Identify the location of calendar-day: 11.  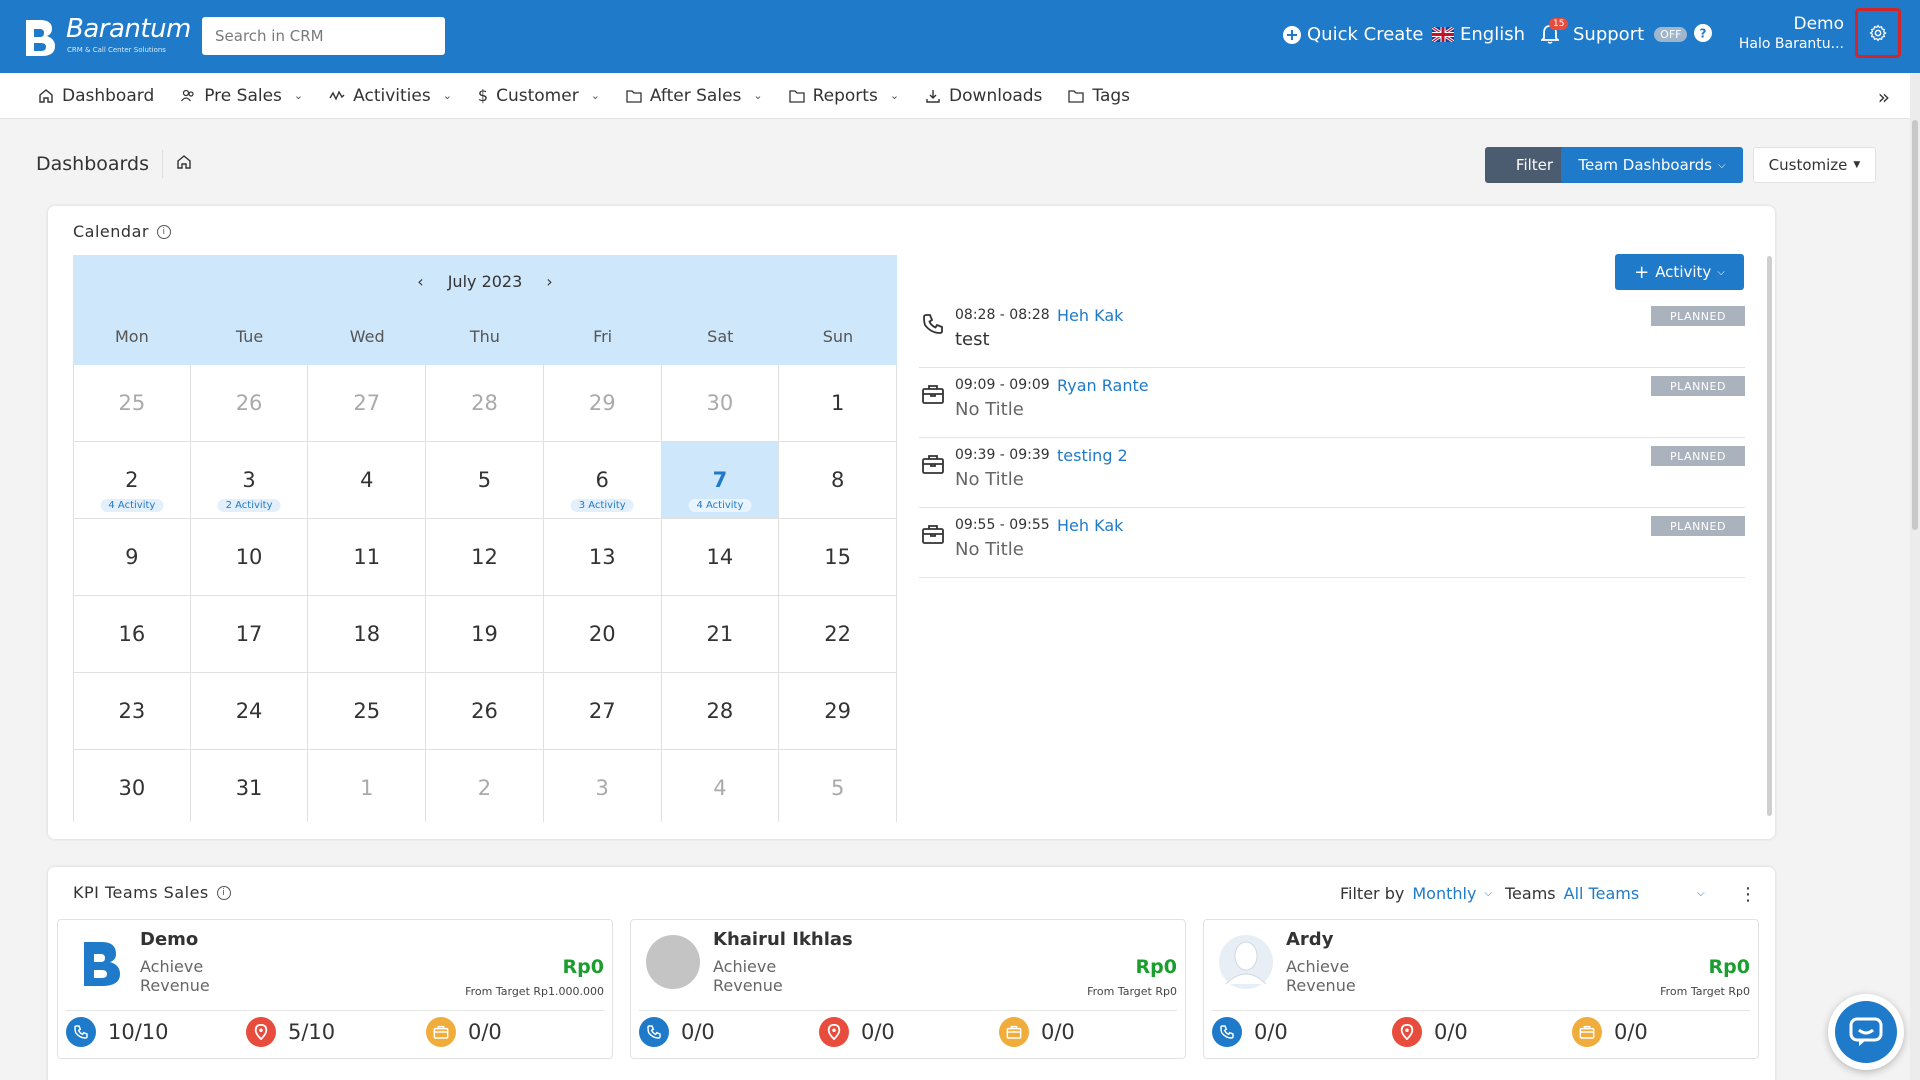
(367, 557).